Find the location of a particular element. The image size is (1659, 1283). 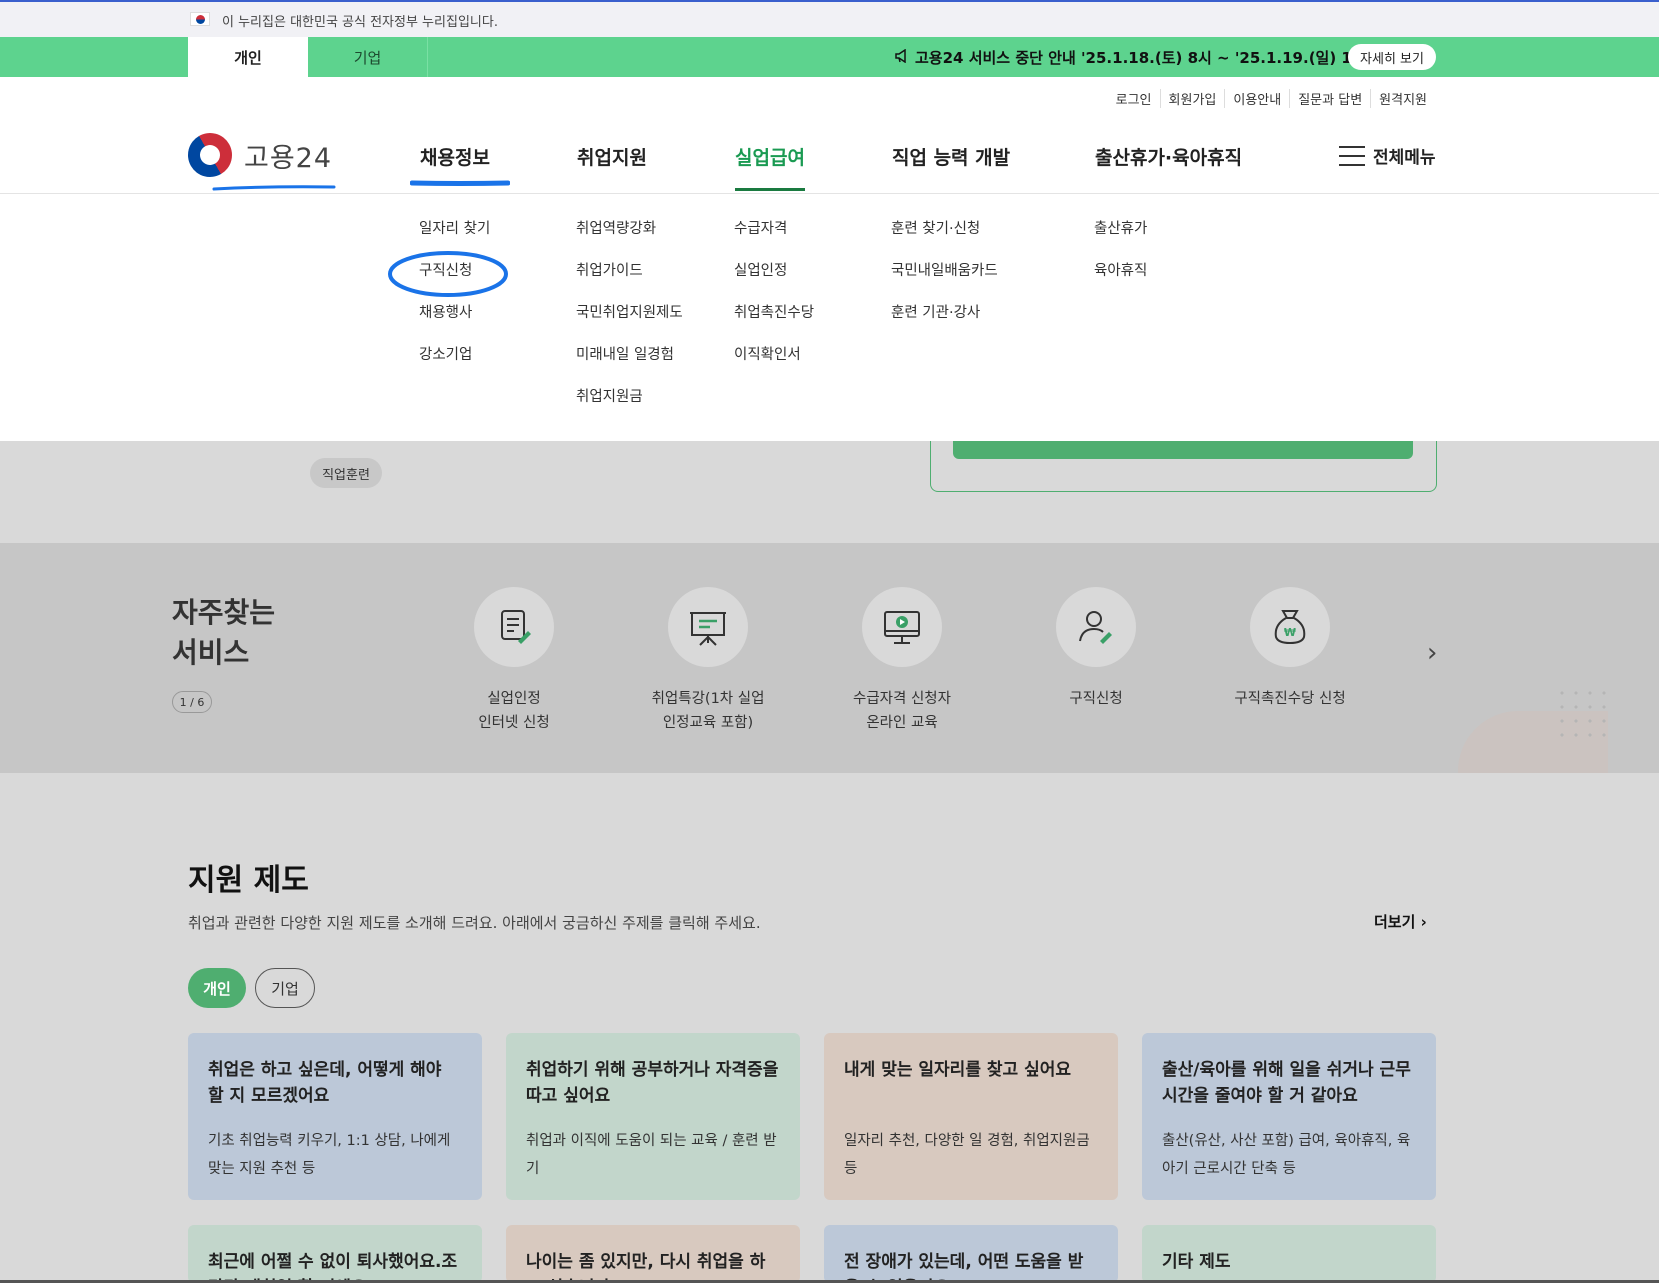

services-title: 자주찾는 서비스 is located at coordinates (223, 633).